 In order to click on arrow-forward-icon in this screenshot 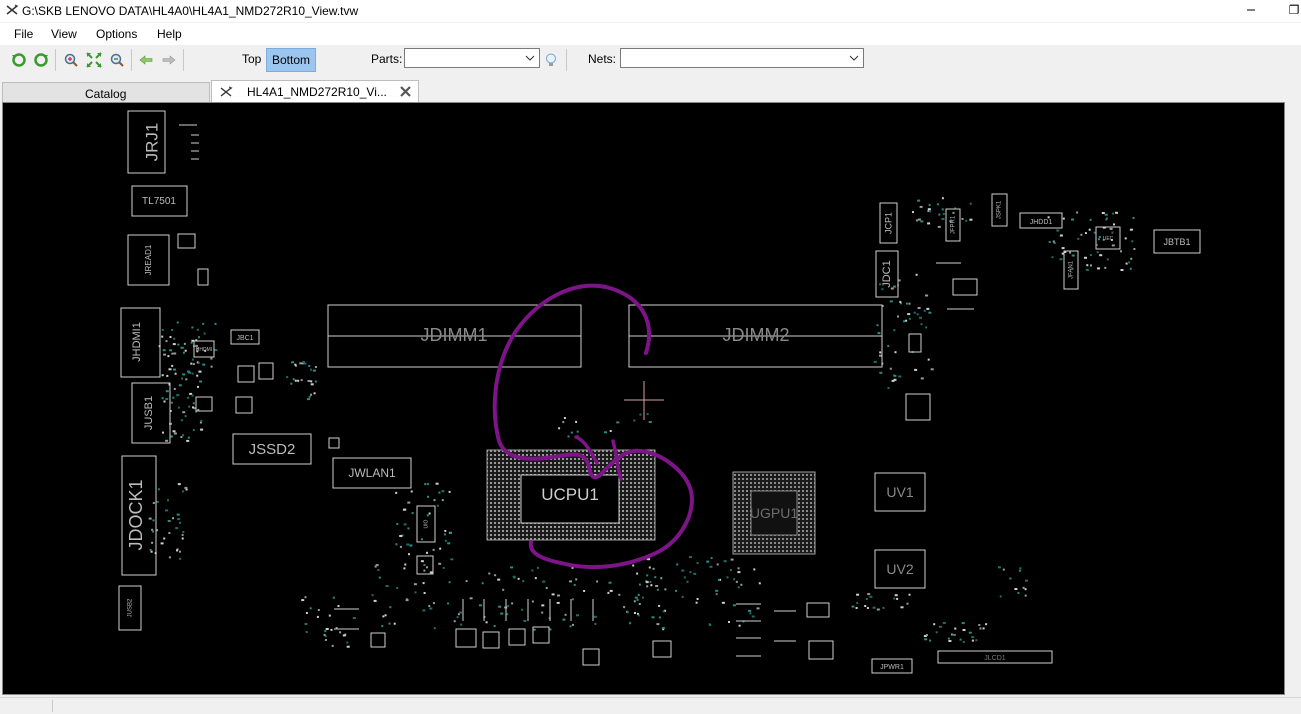, I will do `click(169, 60)`.